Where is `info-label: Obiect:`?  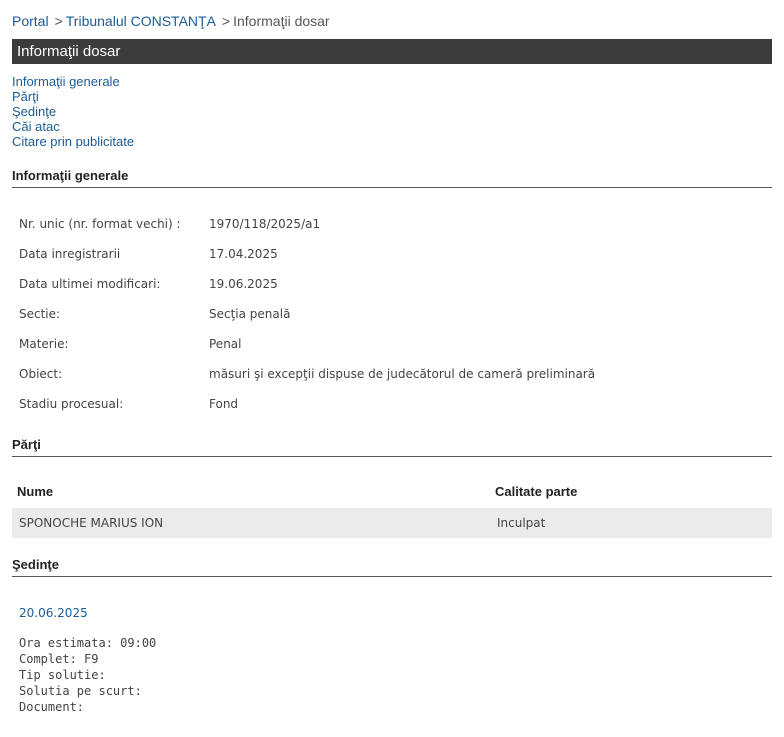 info-label: Obiect: is located at coordinates (41, 374).